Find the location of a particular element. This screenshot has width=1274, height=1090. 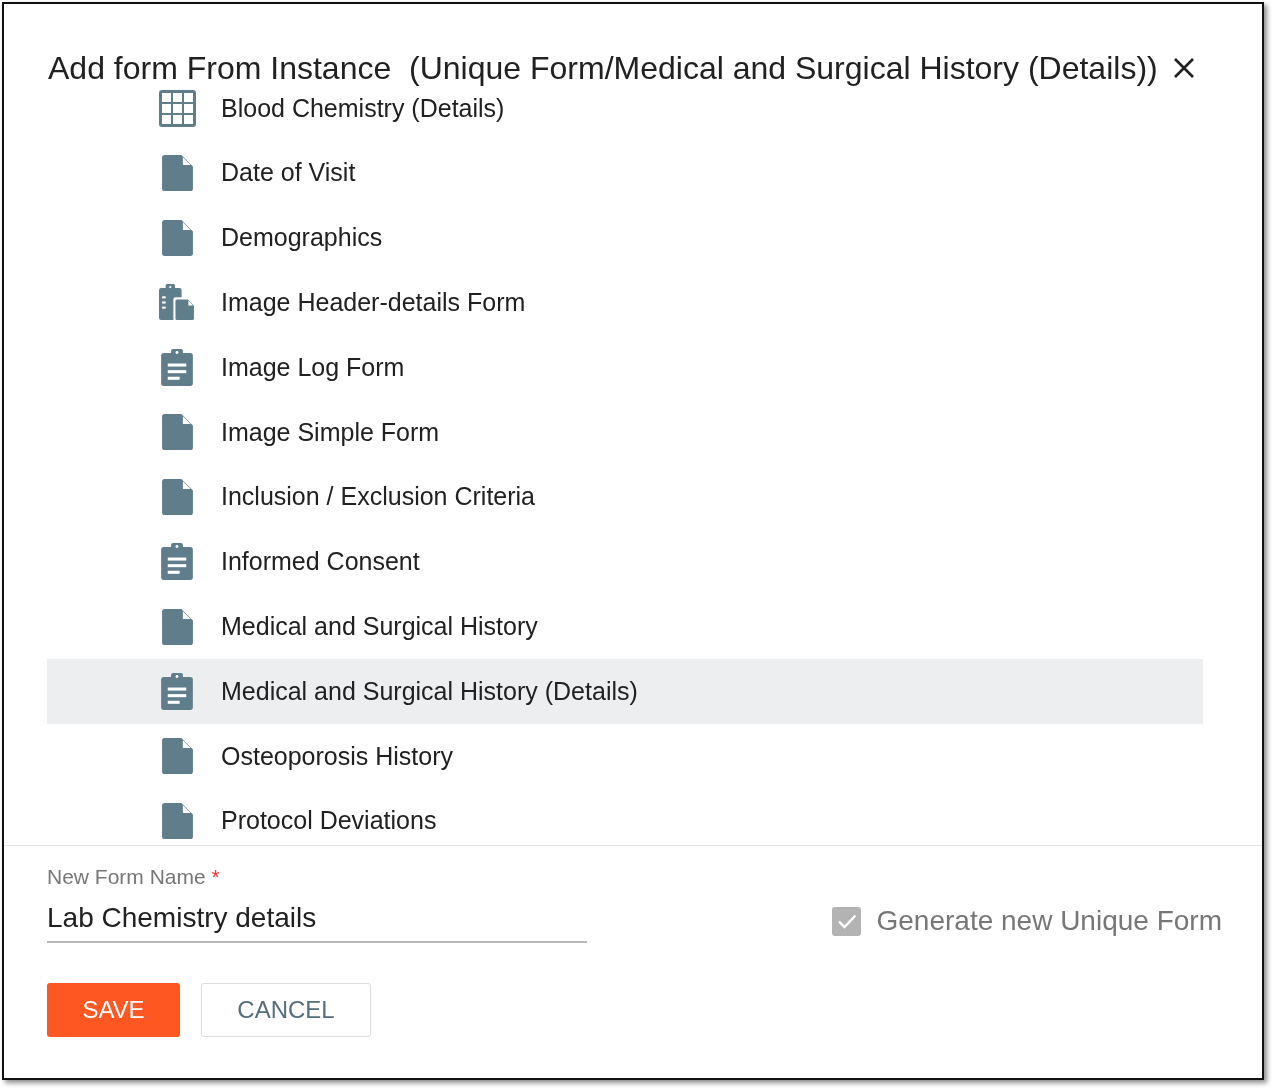

form-name-input: Lab Chemistry details is located at coordinates (317, 919).